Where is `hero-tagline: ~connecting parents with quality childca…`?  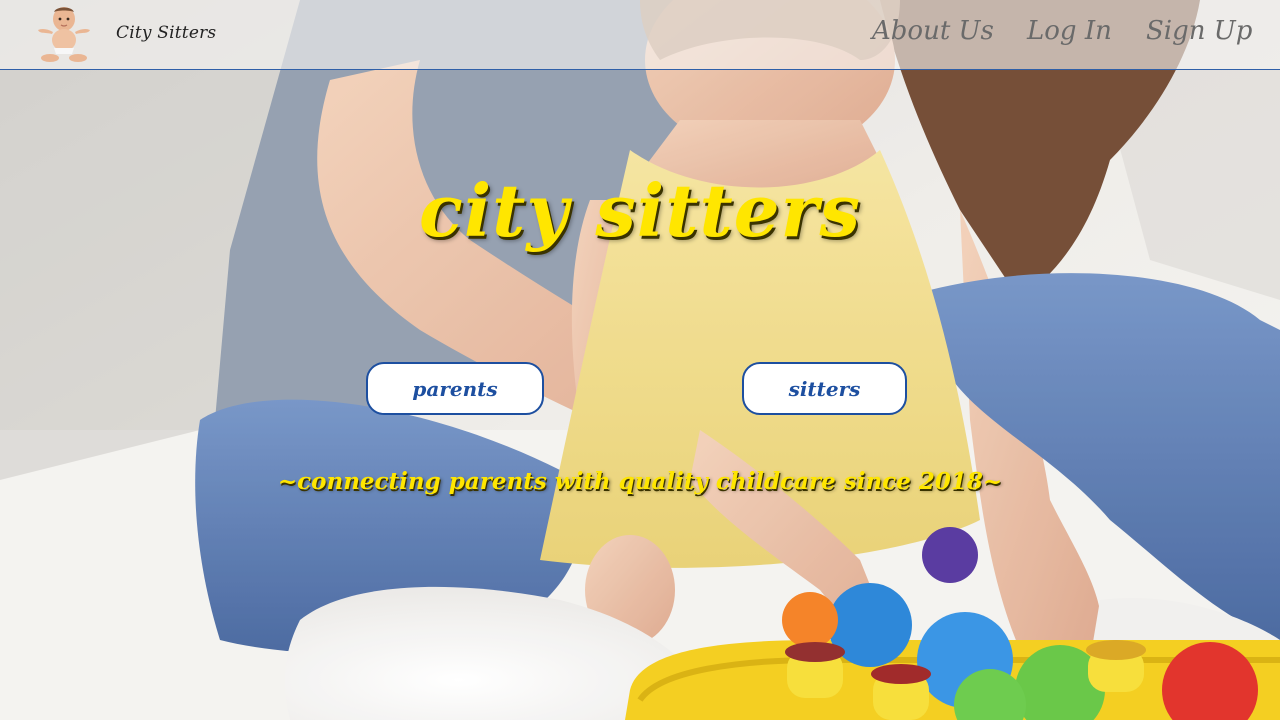
hero-tagline: ~connecting parents with quality childca… is located at coordinates (640, 481).